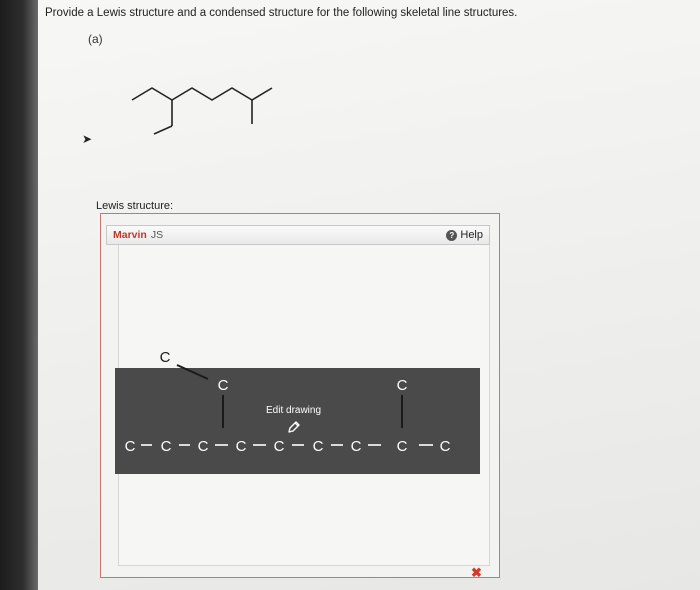 This screenshot has width=700, height=590. Describe the element at coordinates (163, 130) in the screenshot. I see `skeletal-branch-1-tail` at that location.